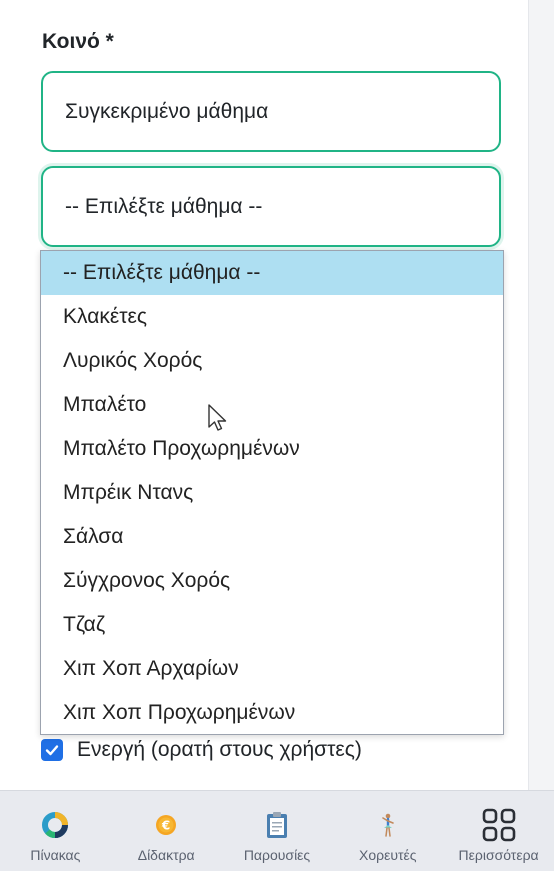 The width and height of the screenshot is (554, 871). I want to click on dropdown-option: Μπαλέτο Προχωρημένων, so click(272, 449).